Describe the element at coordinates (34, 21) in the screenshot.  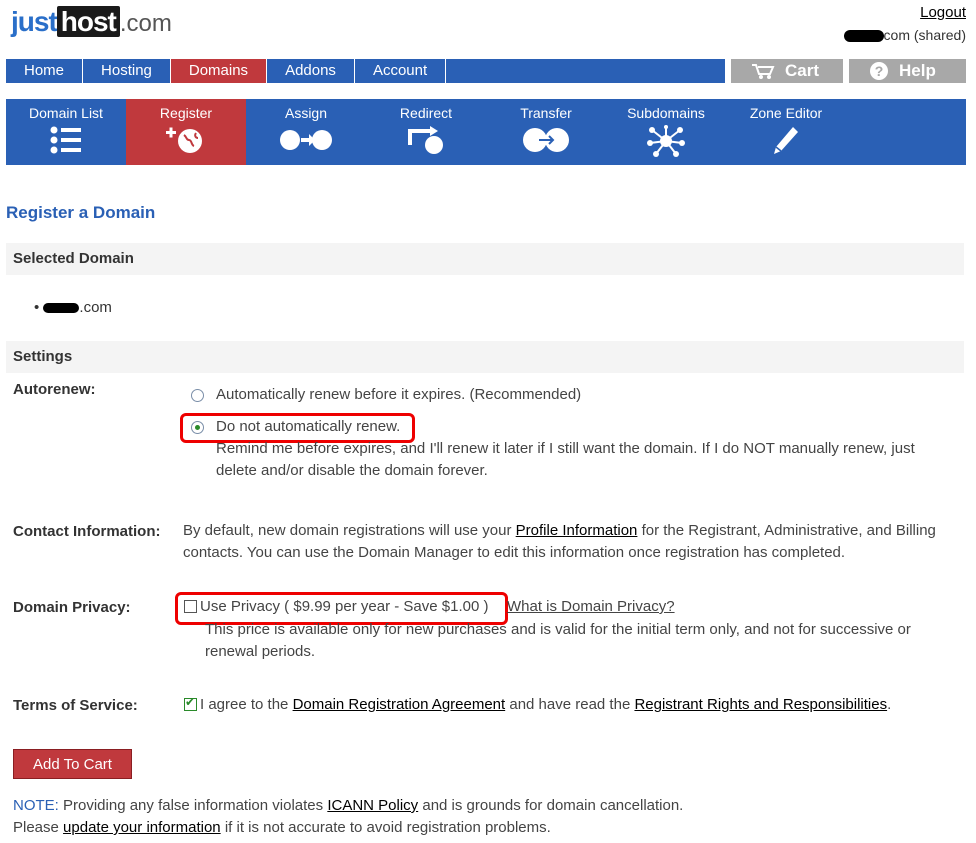
I see `logo-just: just` at that location.